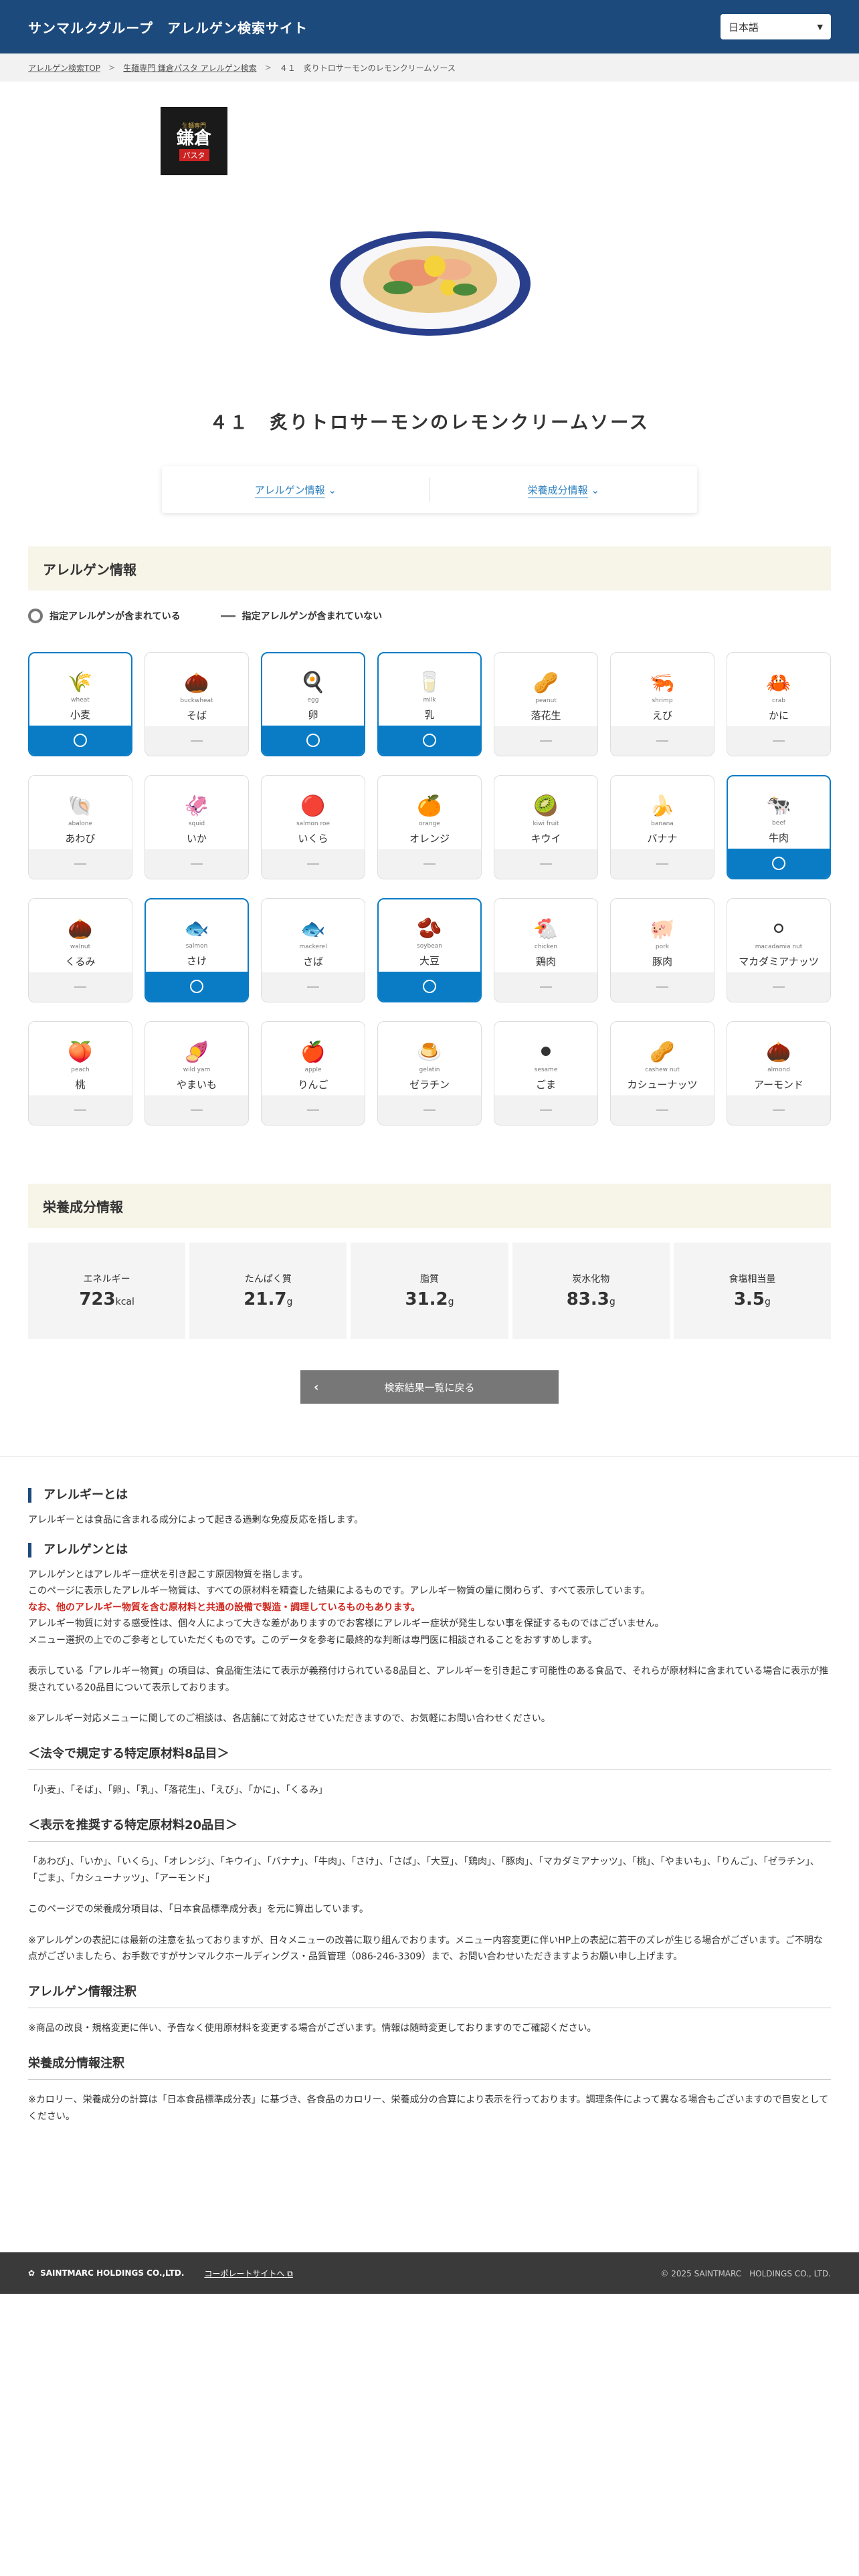 This screenshot has width=859, height=2576. What do you see at coordinates (431, 283) in the screenshot?
I see `dish-image` at bounding box center [431, 283].